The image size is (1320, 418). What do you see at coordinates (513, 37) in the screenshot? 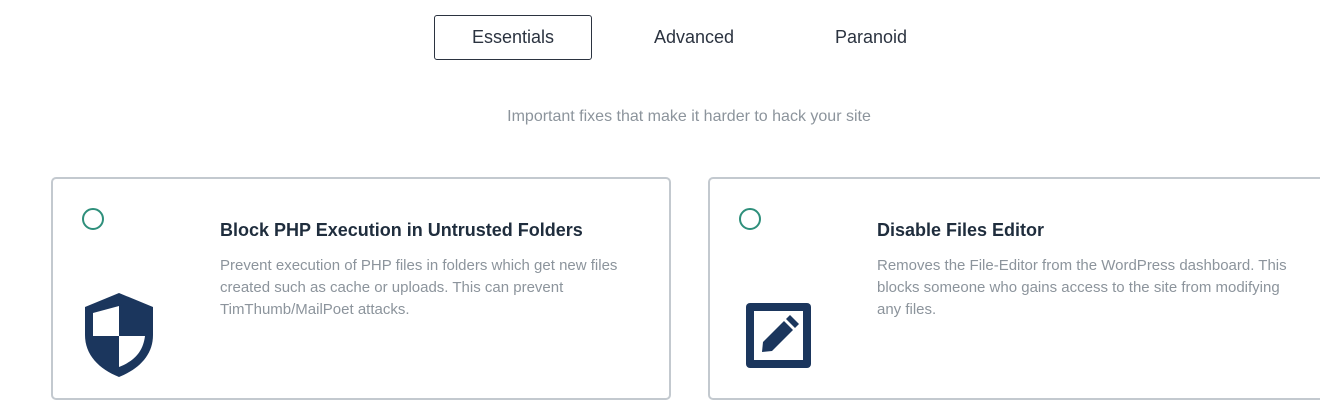
I see `tab-essentials: Essentials` at bounding box center [513, 37].